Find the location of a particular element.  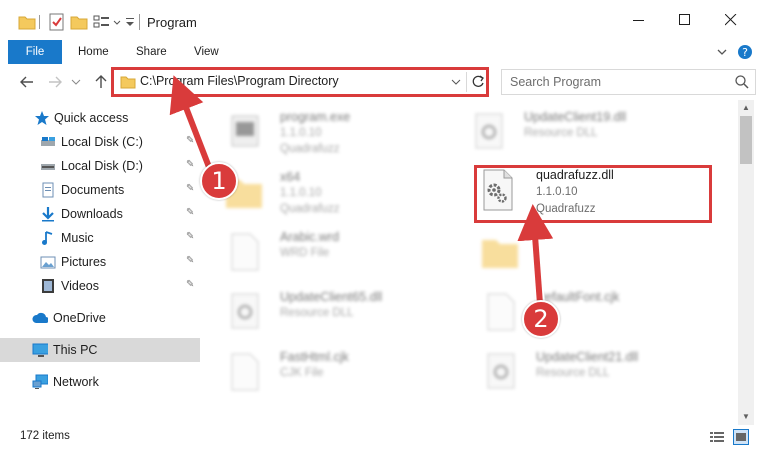

minimize-button is located at coordinates (639, 20).